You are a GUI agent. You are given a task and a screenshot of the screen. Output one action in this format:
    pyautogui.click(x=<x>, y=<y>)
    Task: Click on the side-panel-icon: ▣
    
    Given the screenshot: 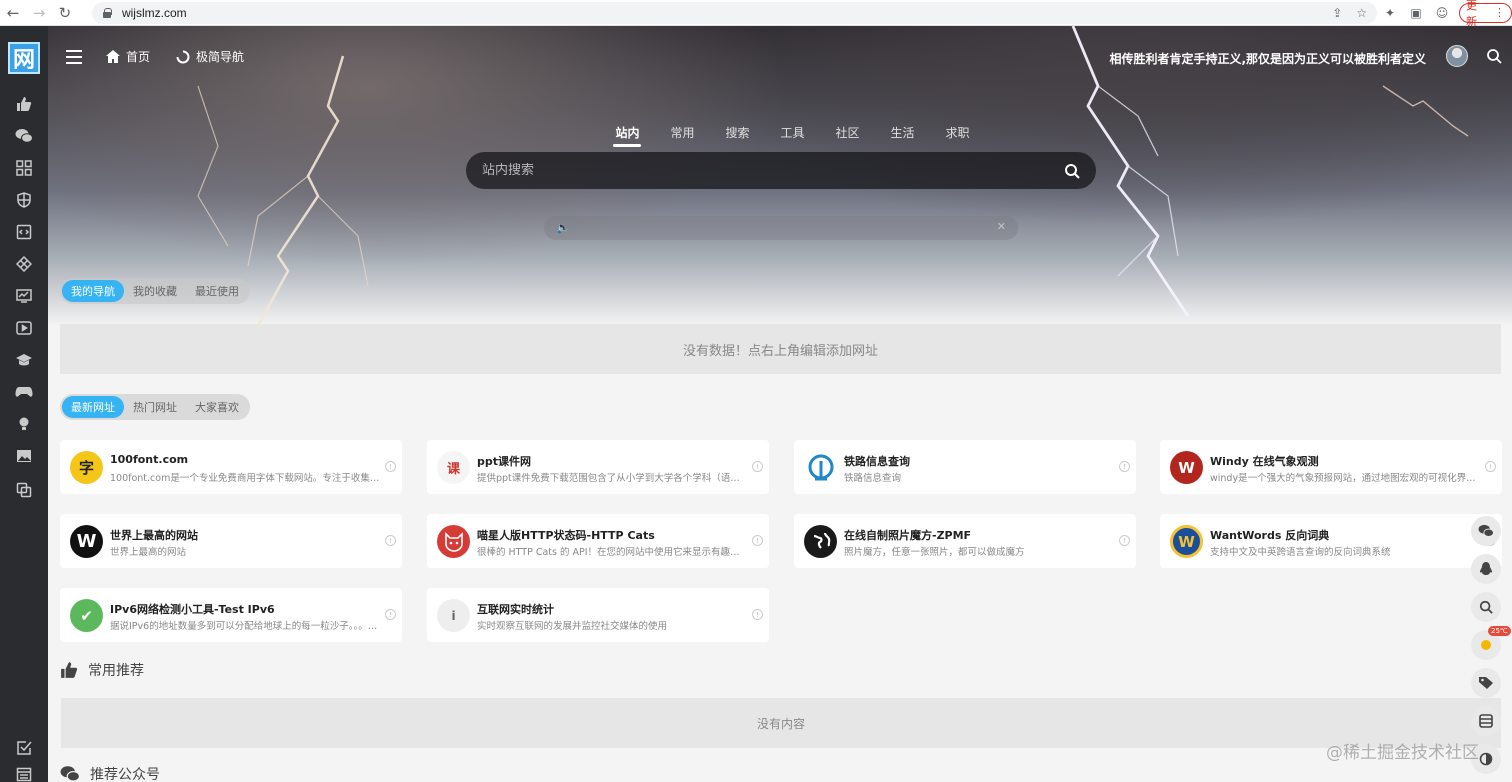 What is the action you would take?
    pyautogui.click(x=1416, y=13)
    